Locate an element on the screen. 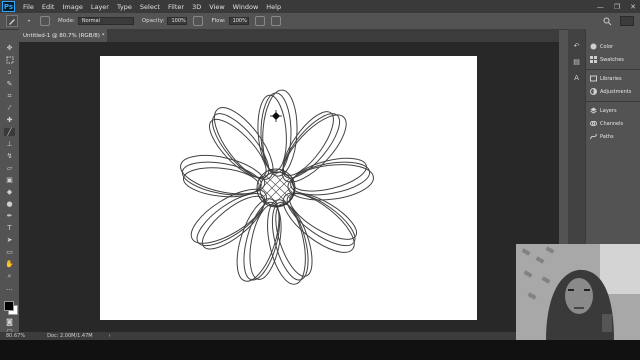  menu-3d: 3D is located at coordinates (196, 7).